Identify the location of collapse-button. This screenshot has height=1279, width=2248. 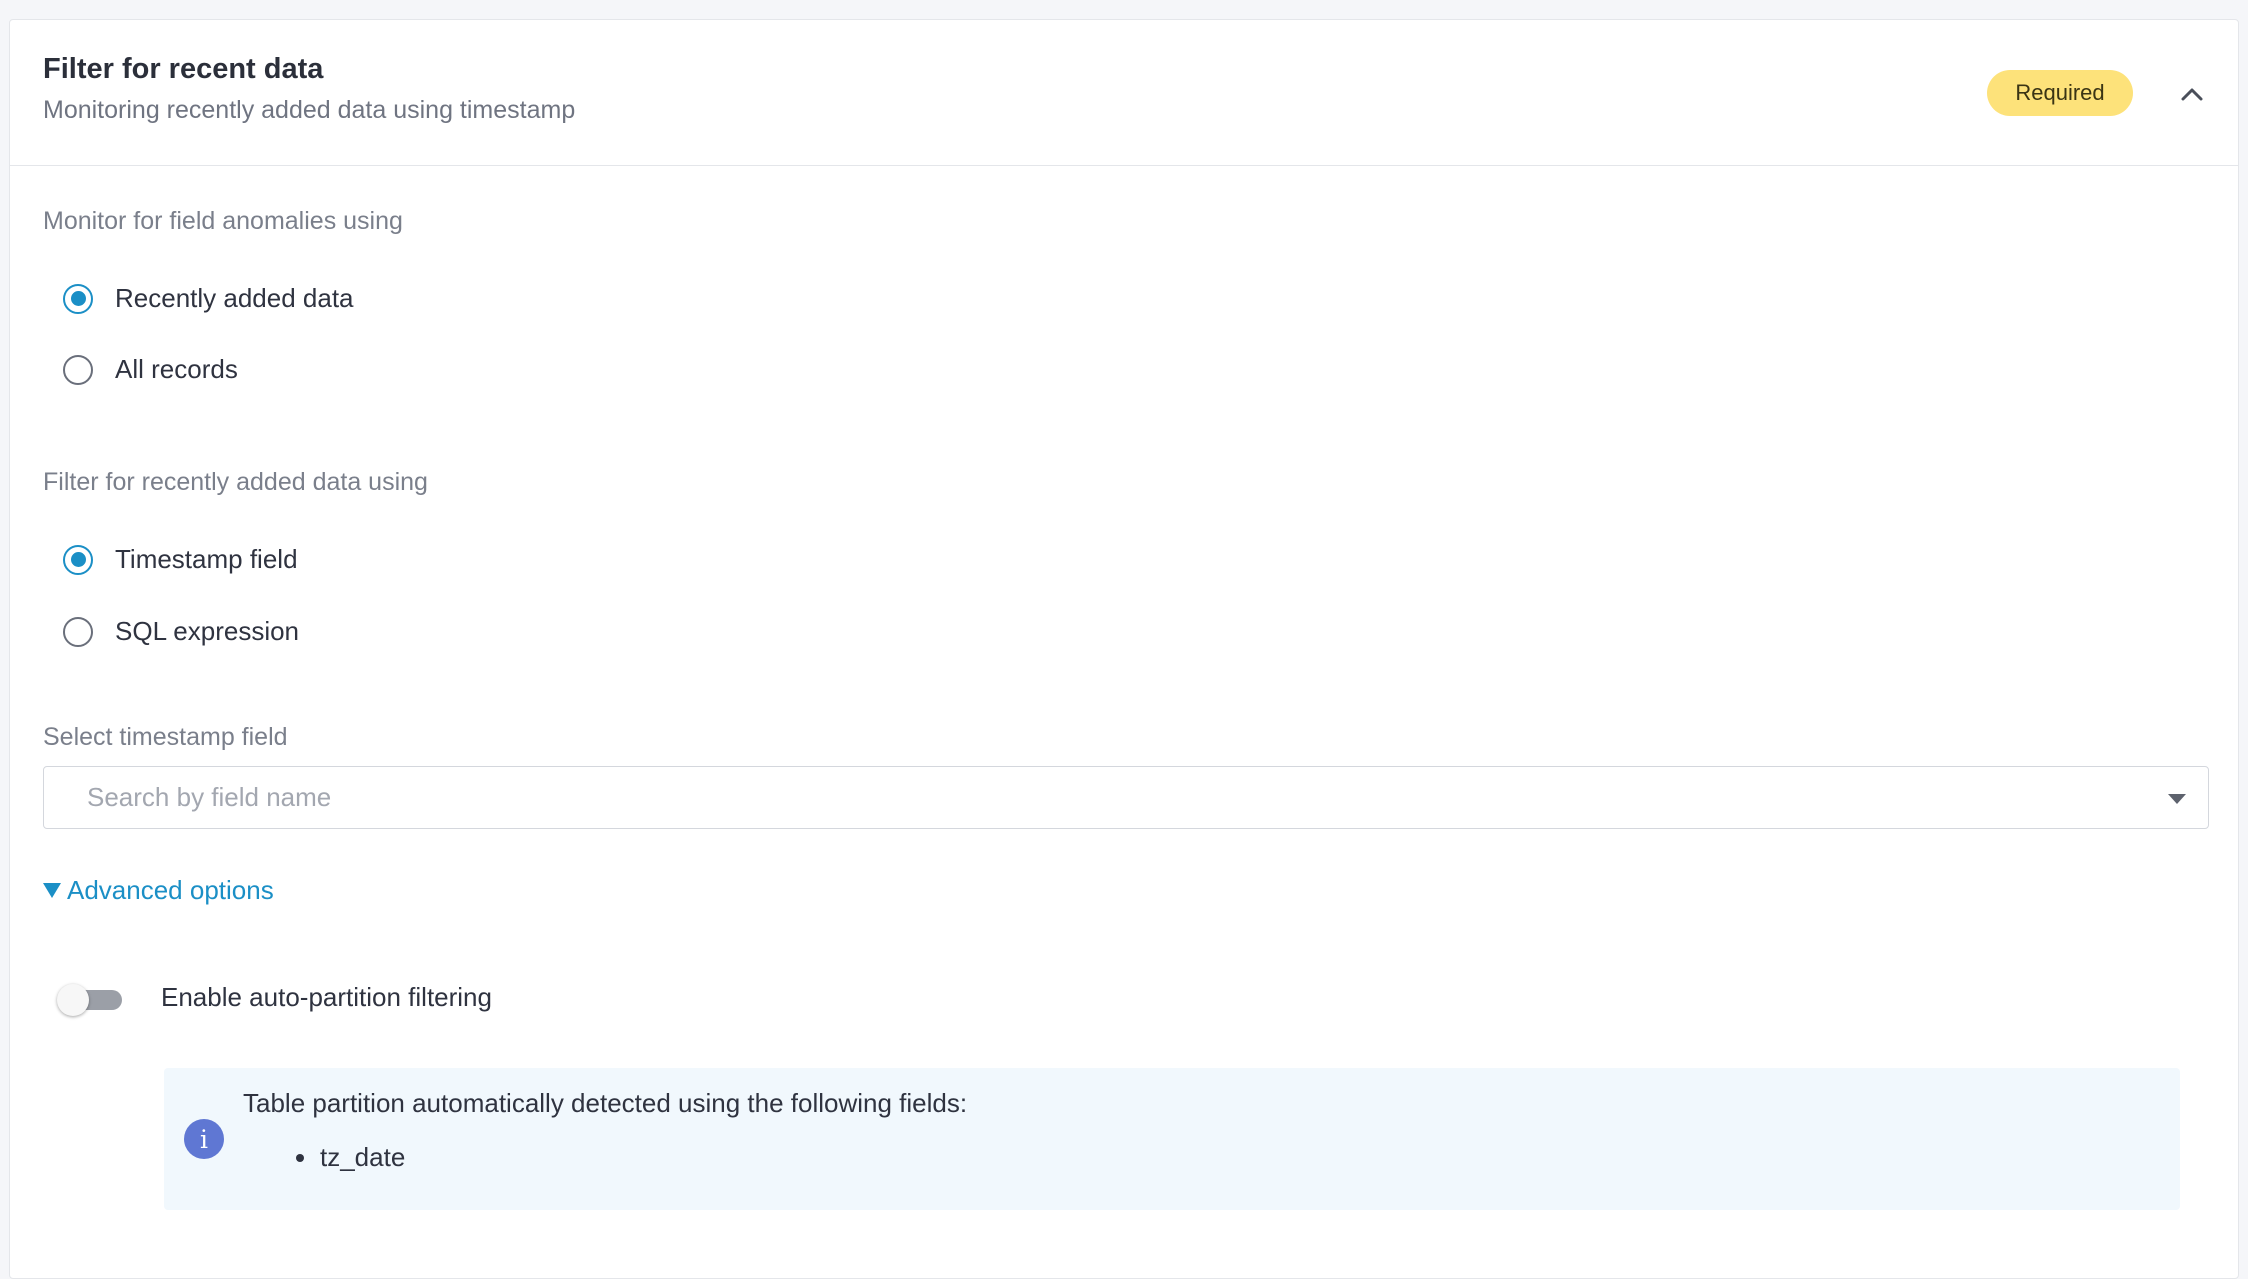
(2192, 94).